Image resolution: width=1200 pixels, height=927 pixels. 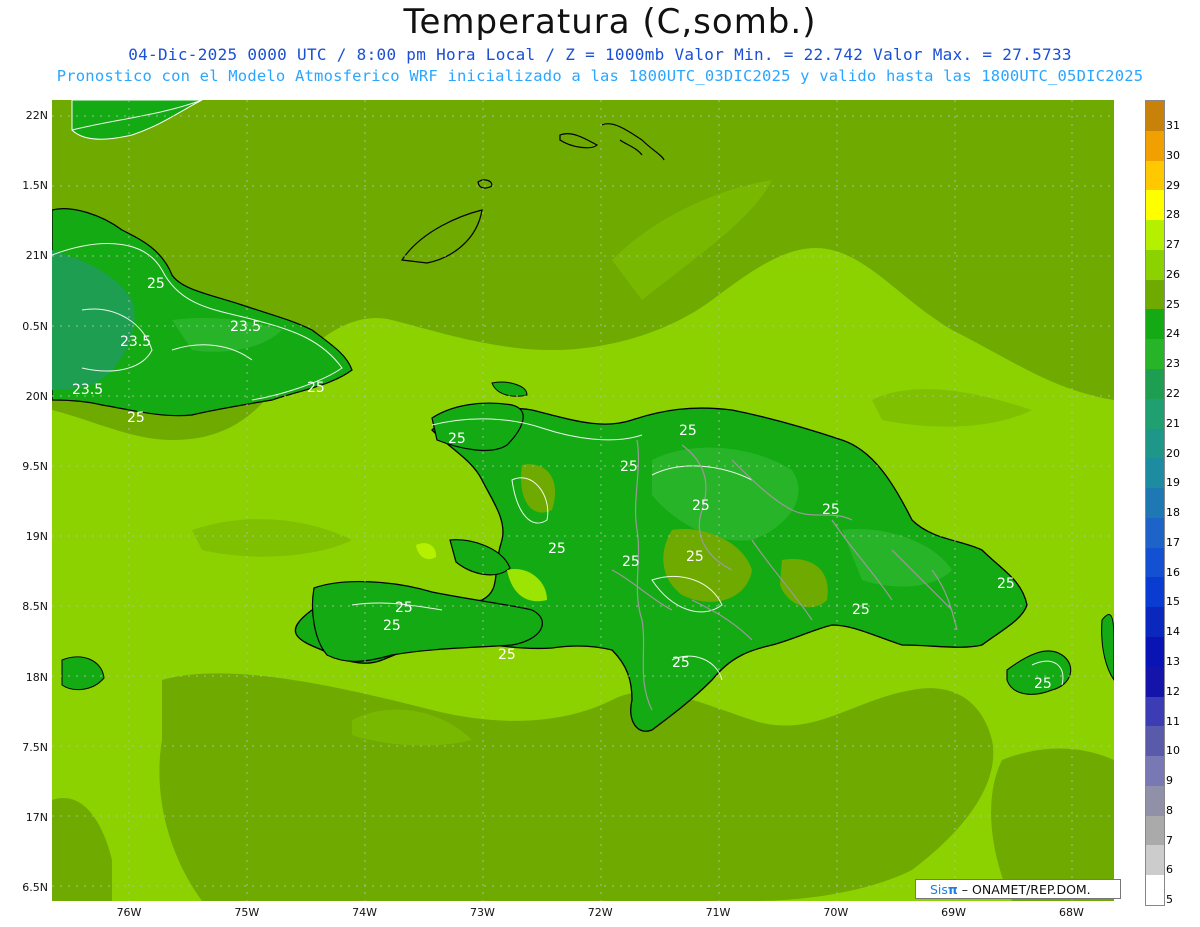 I want to click on longitude-label: 76W, so click(x=129, y=912).